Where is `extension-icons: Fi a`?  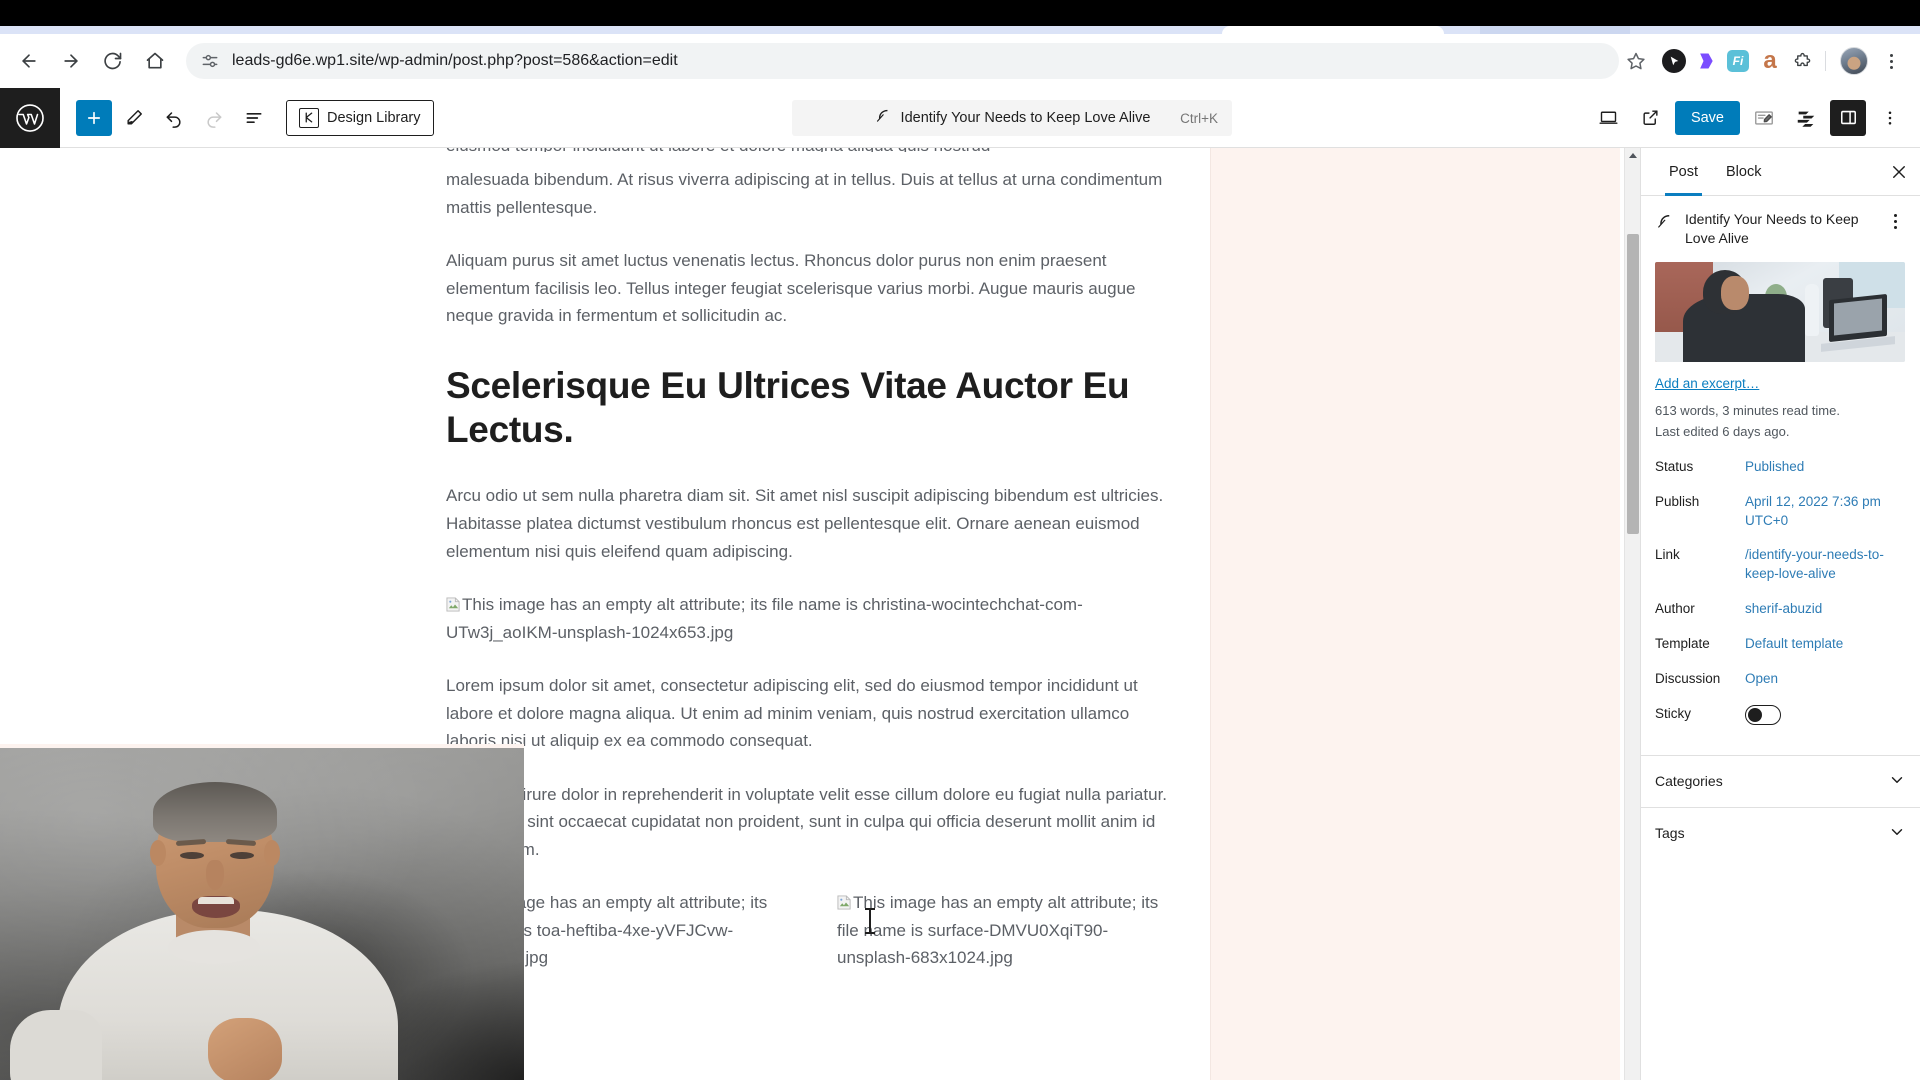
extension-icons: Fi a is located at coordinates (1789, 61).